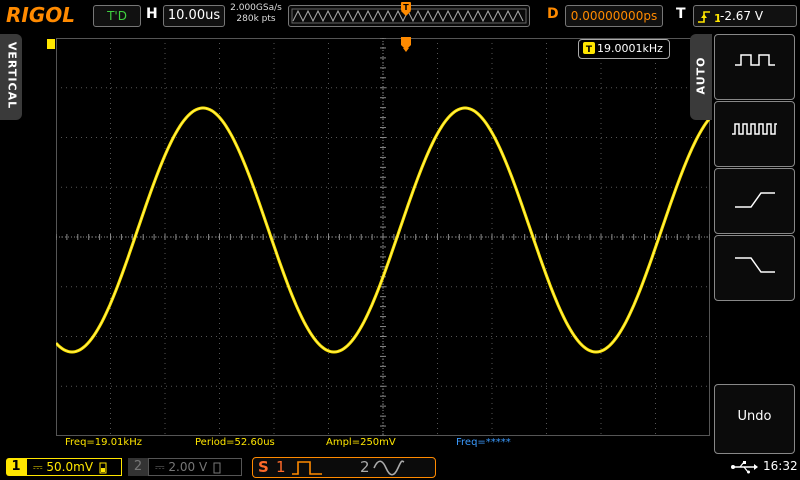  What do you see at coordinates (281, 467) in the screenshot?
I see `source-1-label: 1` at bounding box center [281, 467].